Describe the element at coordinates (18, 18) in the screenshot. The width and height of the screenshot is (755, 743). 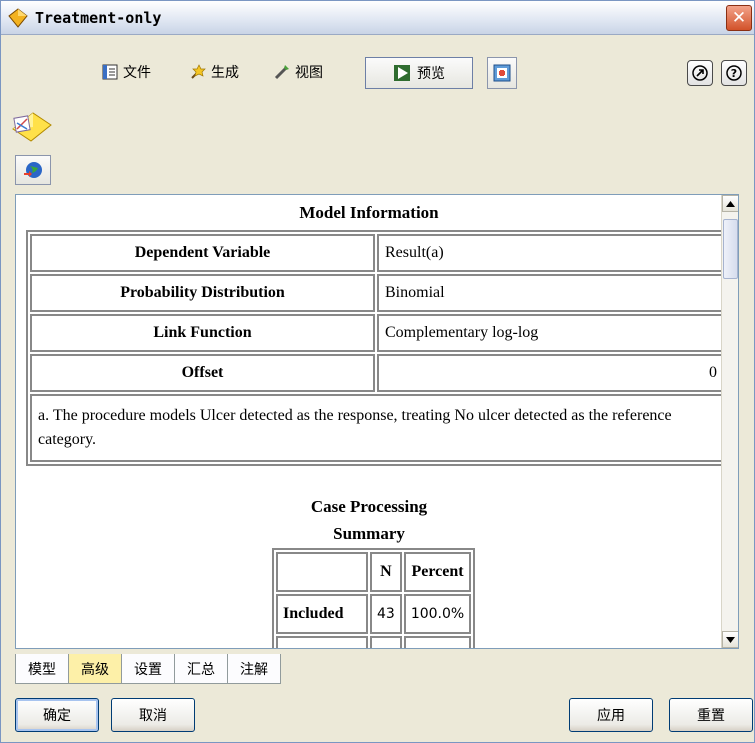
I see `model-nugget-icon` at that location.